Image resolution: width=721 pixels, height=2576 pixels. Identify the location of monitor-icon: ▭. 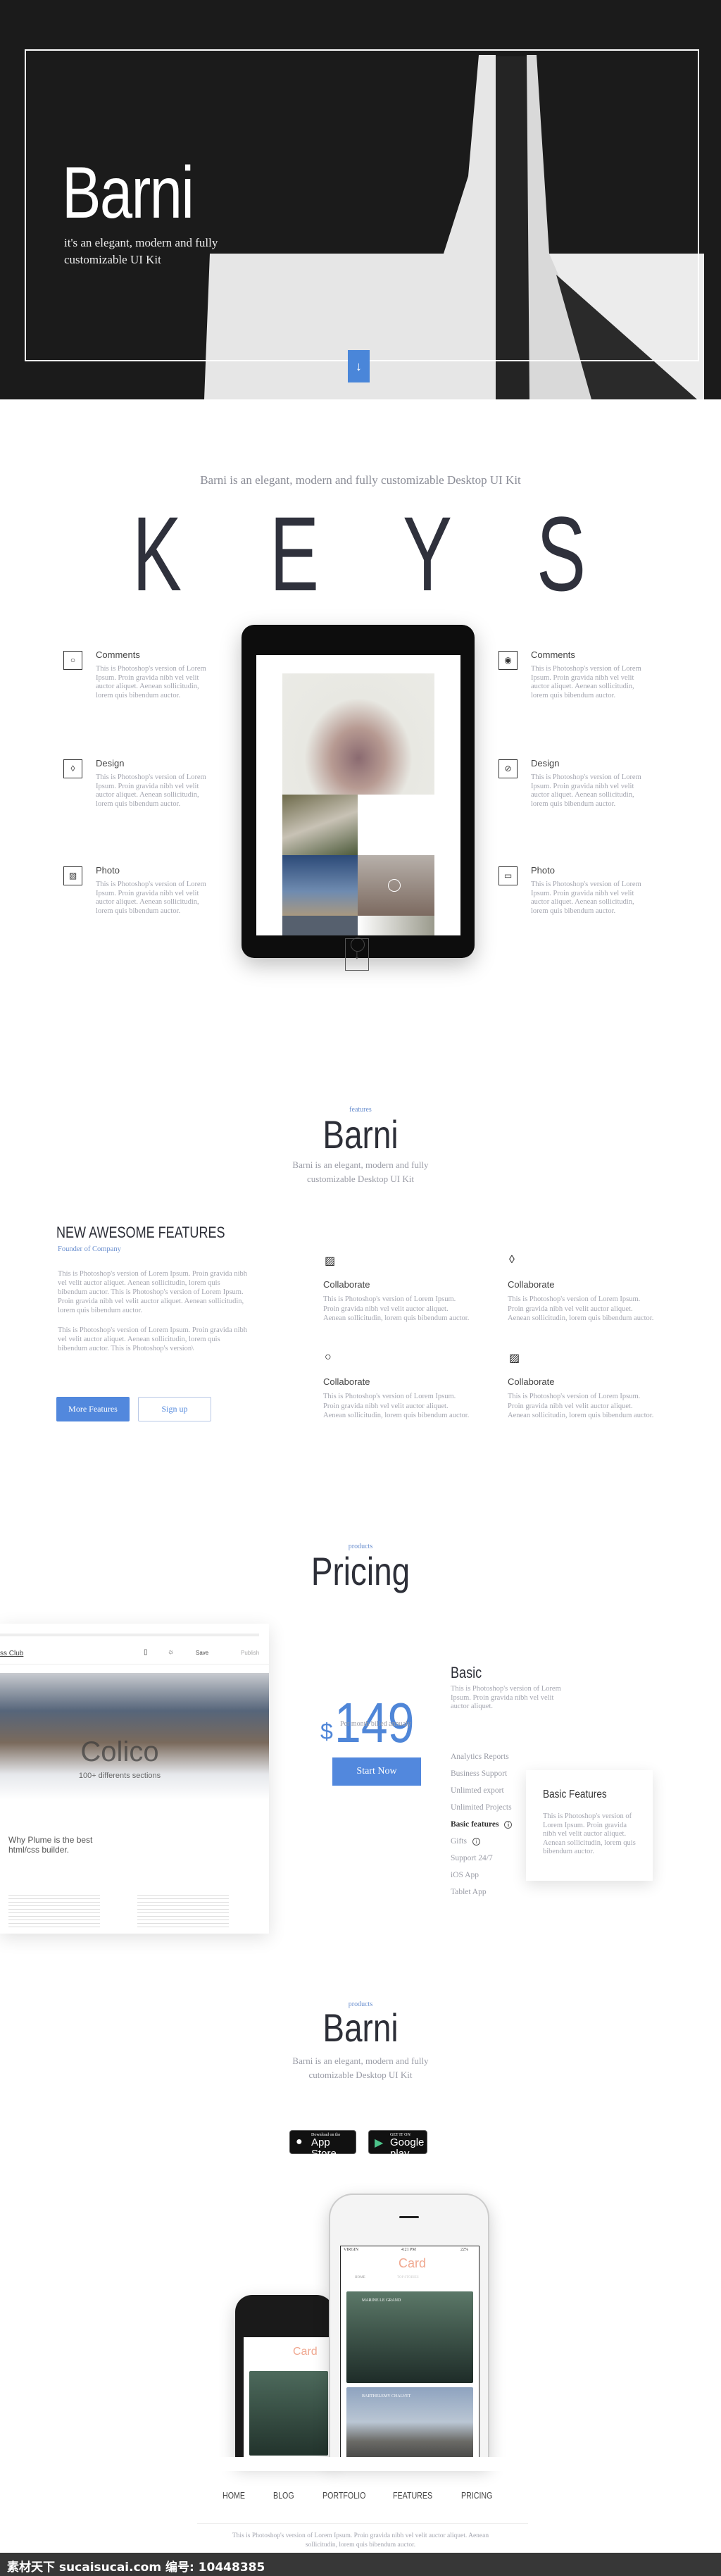
(508, 875).